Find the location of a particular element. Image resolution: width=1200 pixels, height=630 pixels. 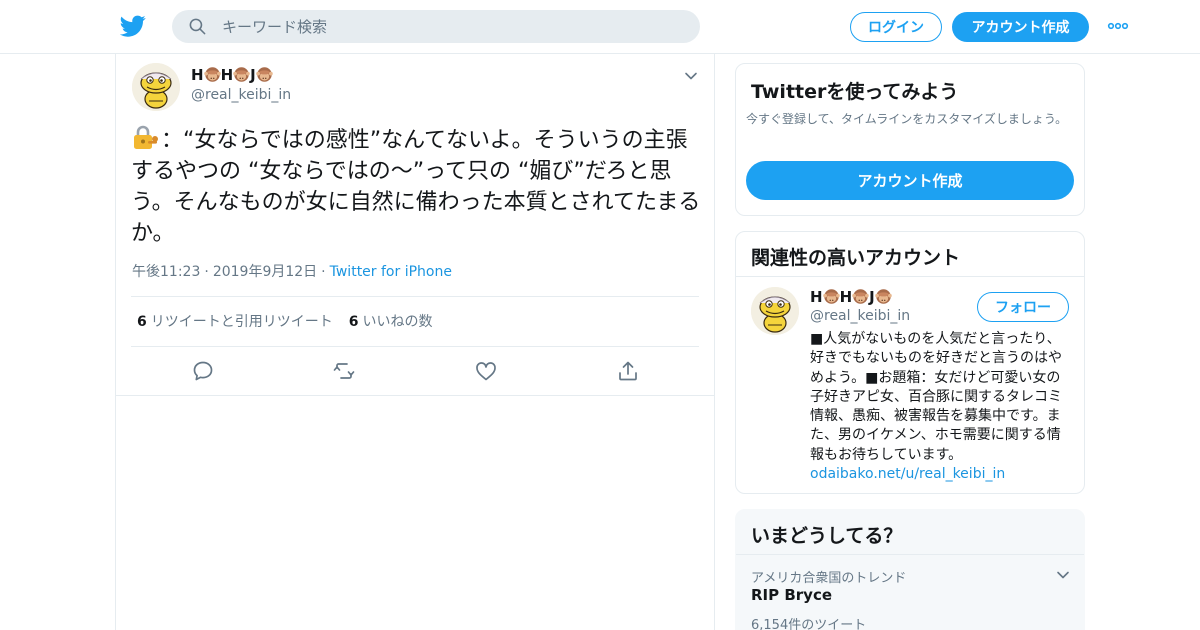

bio-link: odaibako.net/u/real_keibi_in is located at coordinates (907, 474).